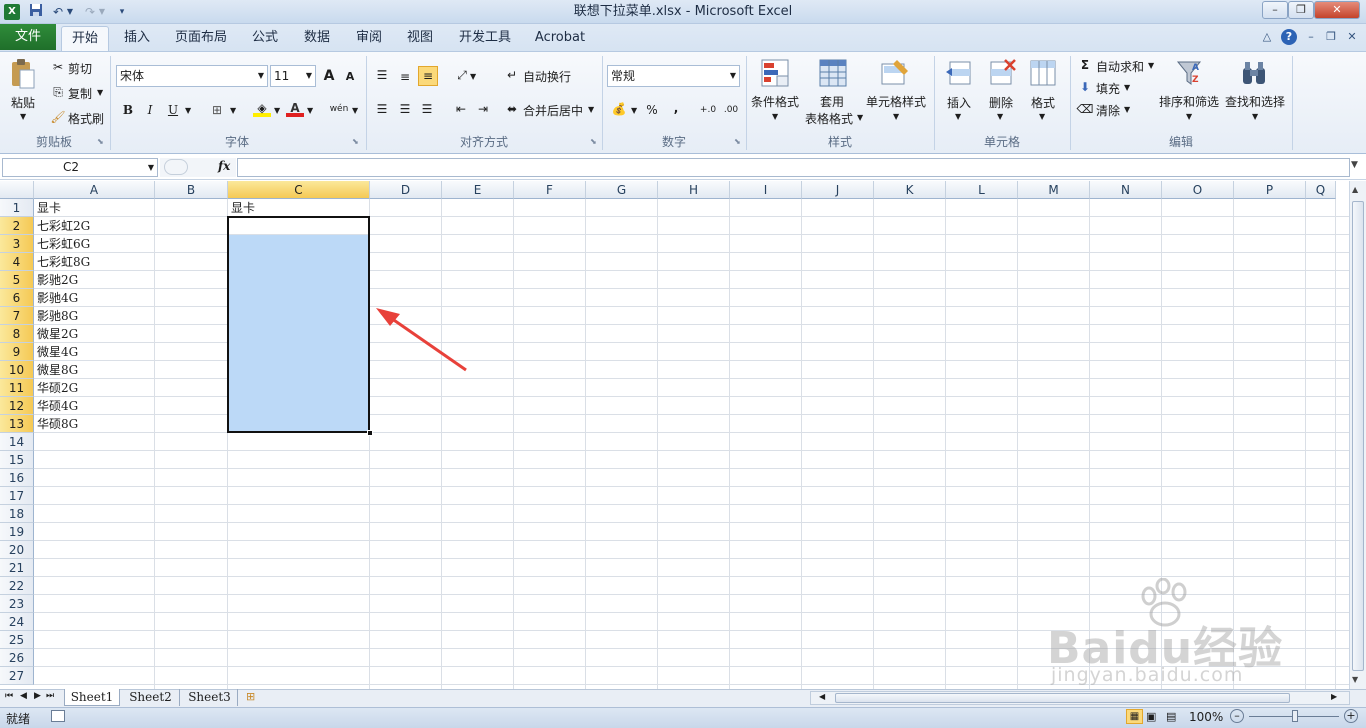 The height and width of the screenshot is (728, 1366). I want to click on format-as-table-icon, so click(833, 73).